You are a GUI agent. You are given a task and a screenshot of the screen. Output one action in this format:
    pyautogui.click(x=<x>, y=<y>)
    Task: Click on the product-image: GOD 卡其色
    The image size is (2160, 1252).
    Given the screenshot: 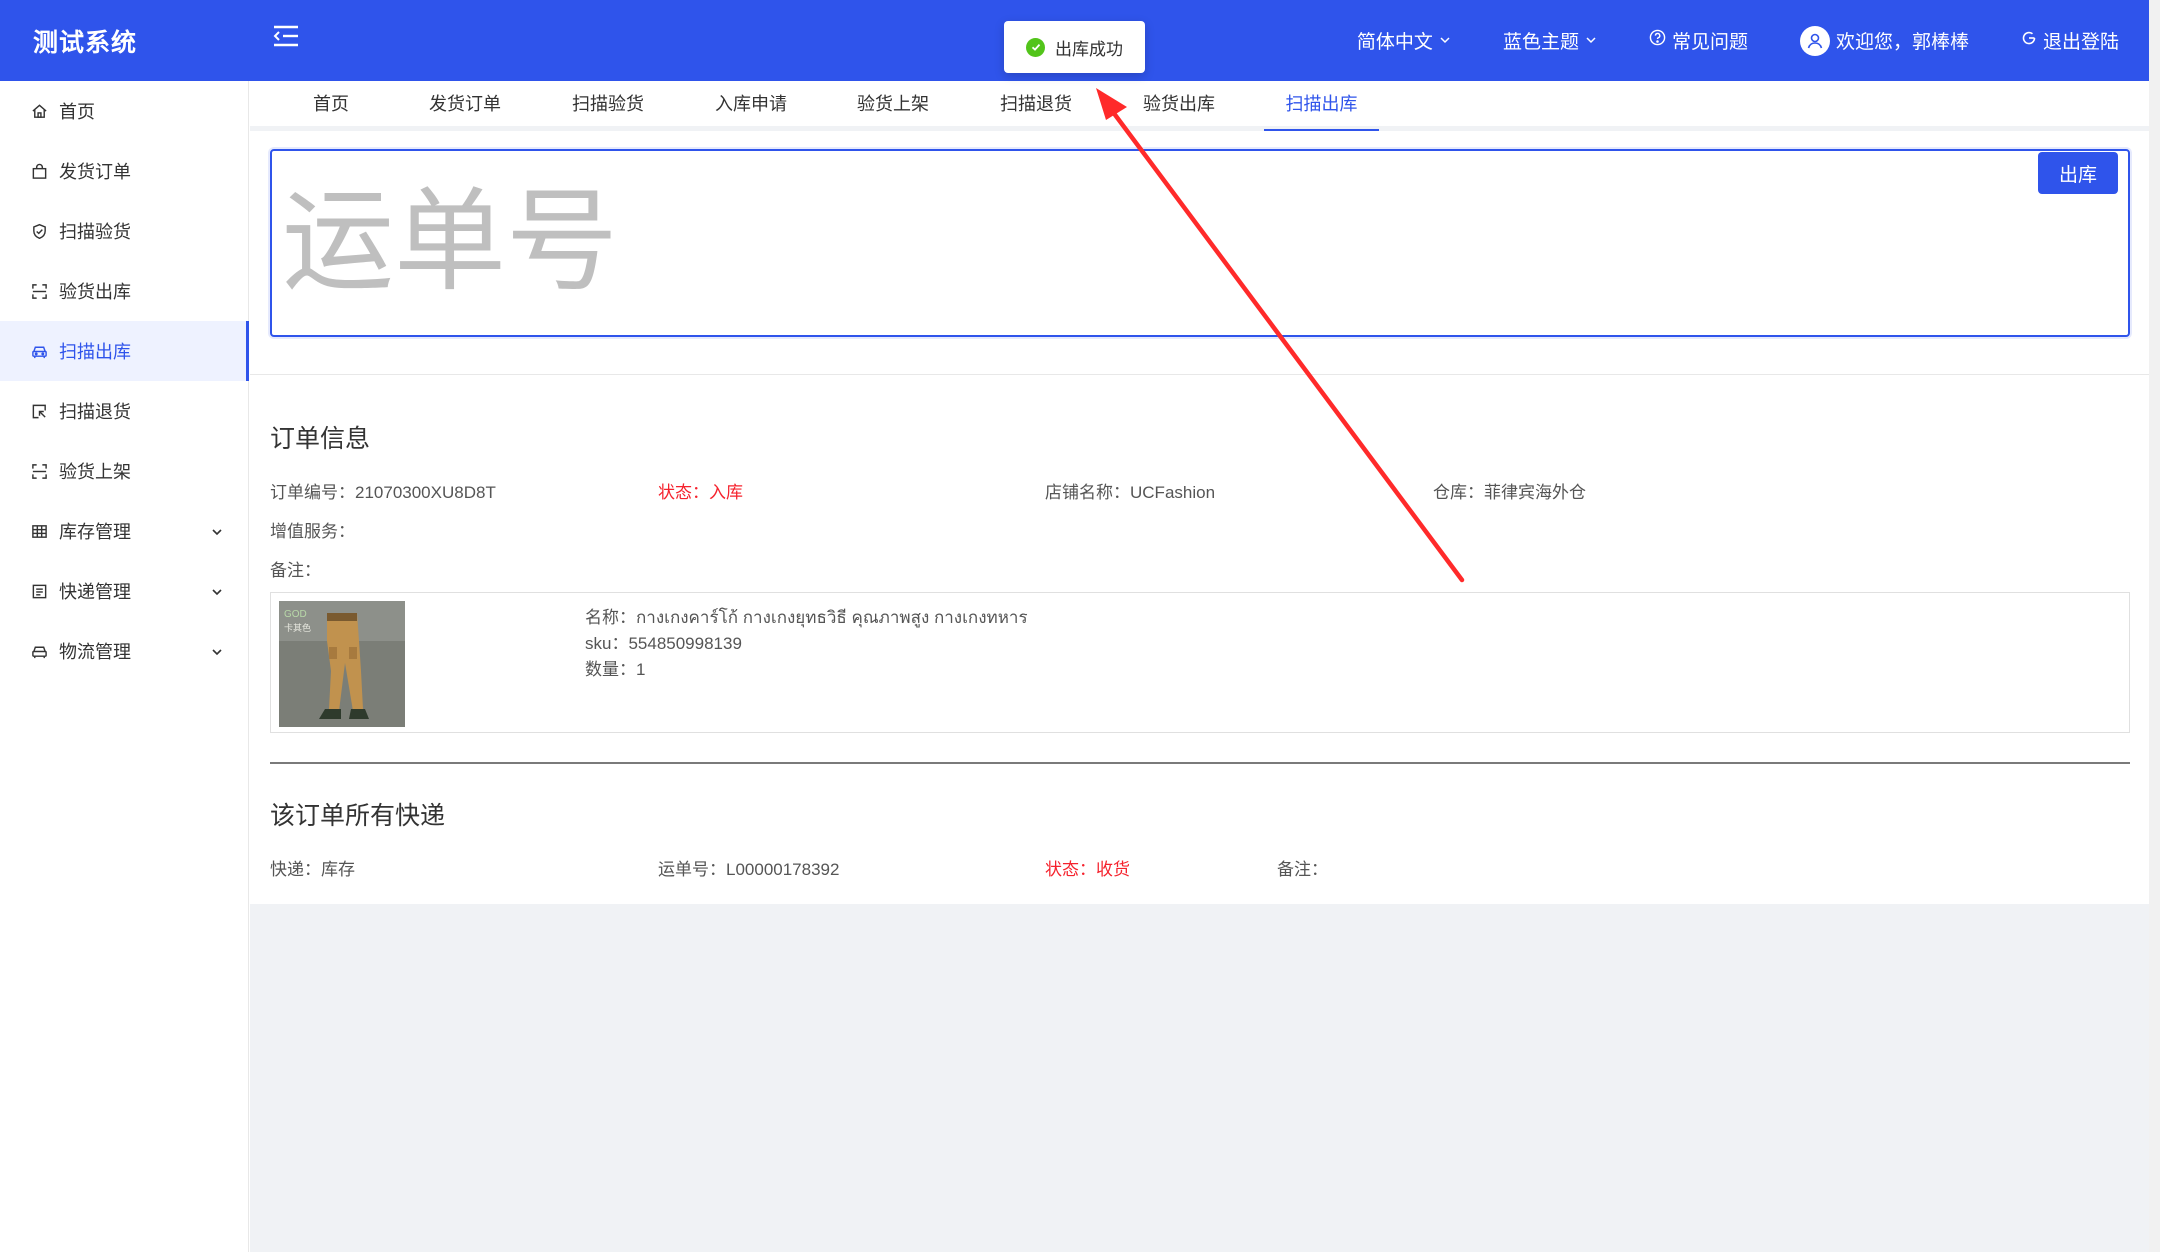 What is the action you would take?
    pyautogui.click(x=342, y=664)
    